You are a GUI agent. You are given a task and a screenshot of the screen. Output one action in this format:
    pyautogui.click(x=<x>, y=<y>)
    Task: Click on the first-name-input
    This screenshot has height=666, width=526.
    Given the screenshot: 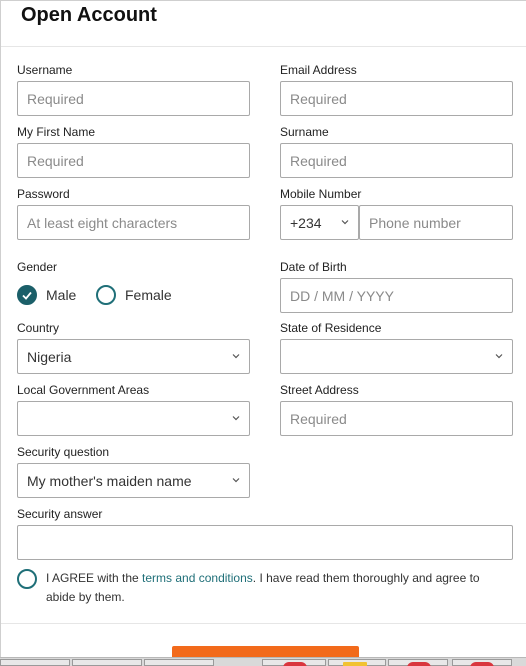 What is the action you would take?
    pyautogui.click(x=133, y=160)
    